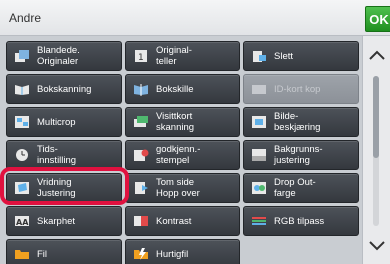 The image size is (390, 264). I want to click on button-label: Tom side Hopp over, so click(178, 188).